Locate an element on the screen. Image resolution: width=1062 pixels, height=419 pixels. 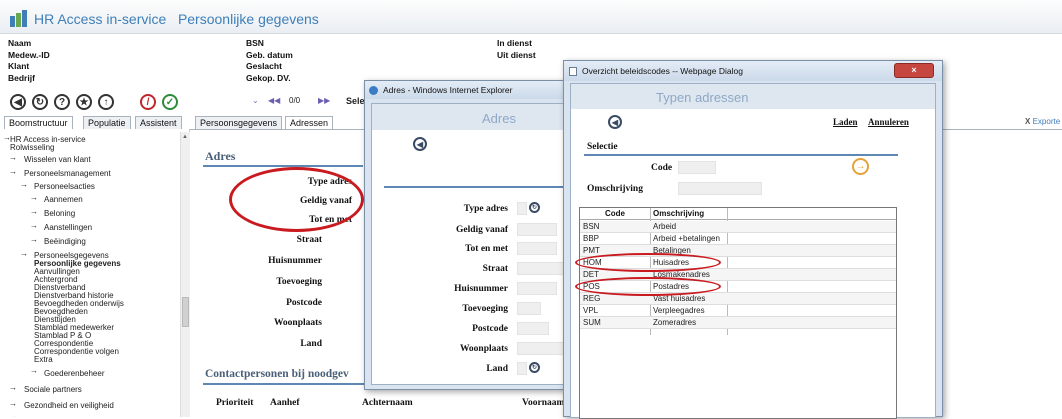
scroll-thumb is located at coordinates (185, 312).